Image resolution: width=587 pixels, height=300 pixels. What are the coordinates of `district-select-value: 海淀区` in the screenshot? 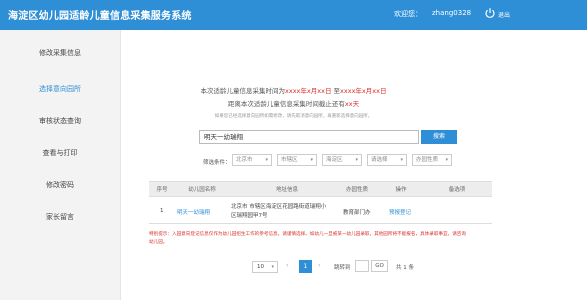 It's located at (334, 160).